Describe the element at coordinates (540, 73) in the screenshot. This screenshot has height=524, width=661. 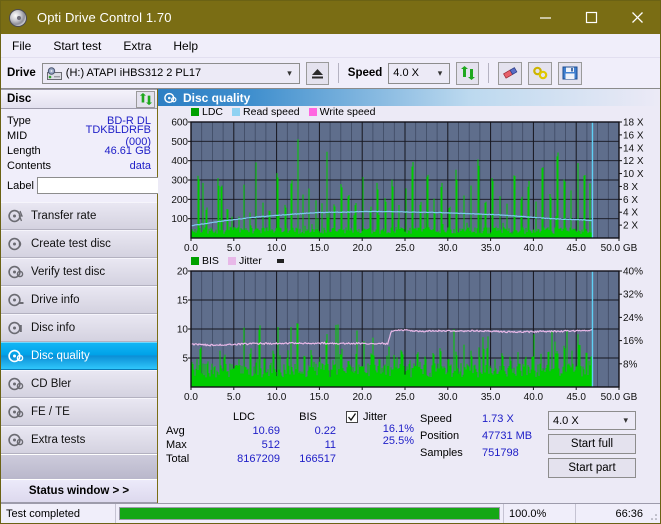
I see `chain-button` at that location.